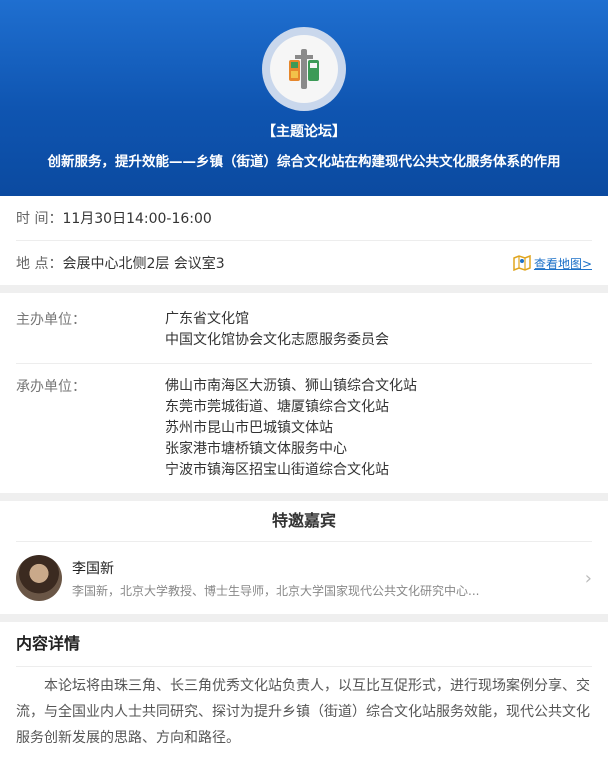 The image size is (608, 768). What do you see at coordinates (48, 643) in the screenshot?
I see `details-heading: 内容详情` at bounding box center [48, 643].